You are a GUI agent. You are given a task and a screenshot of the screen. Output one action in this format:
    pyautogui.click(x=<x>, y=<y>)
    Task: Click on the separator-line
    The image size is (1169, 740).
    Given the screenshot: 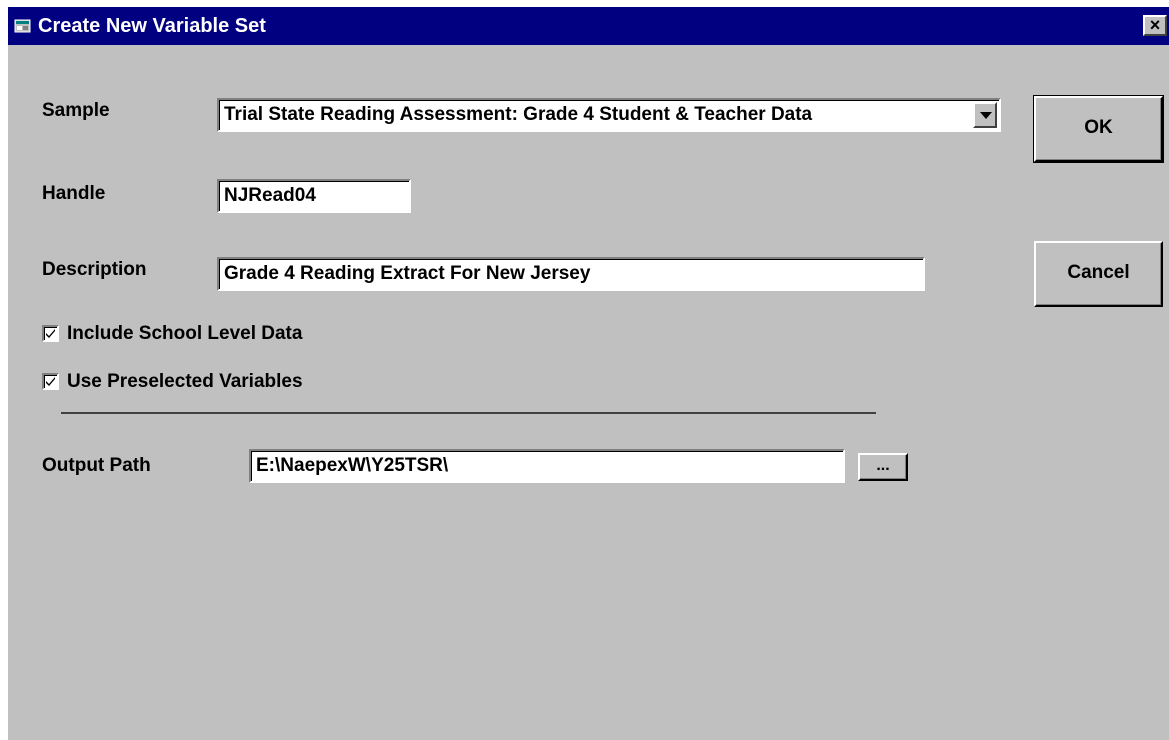 What is the action you would take?
    pyautogui.click(x=468, y=413)
    